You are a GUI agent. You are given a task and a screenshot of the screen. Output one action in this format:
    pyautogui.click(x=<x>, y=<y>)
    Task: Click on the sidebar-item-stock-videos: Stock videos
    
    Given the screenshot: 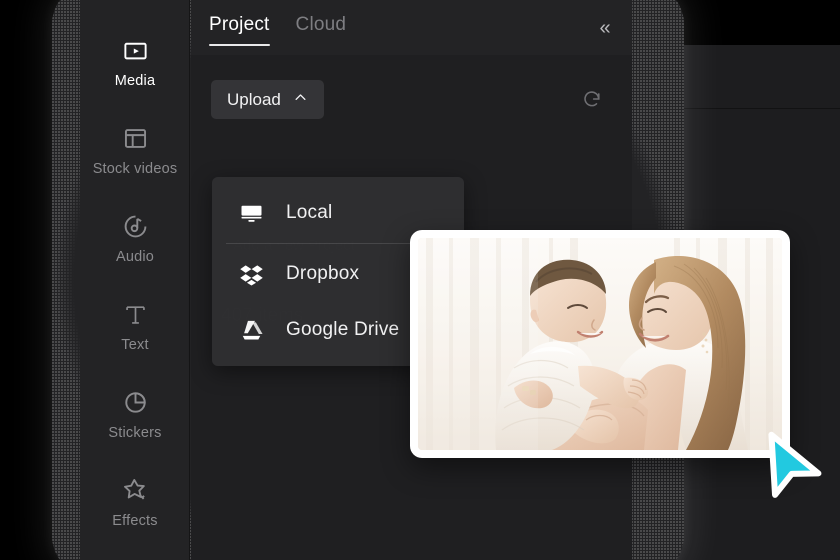 What is the action you would take?
    pyautogui.click(x=135, y=150)
    